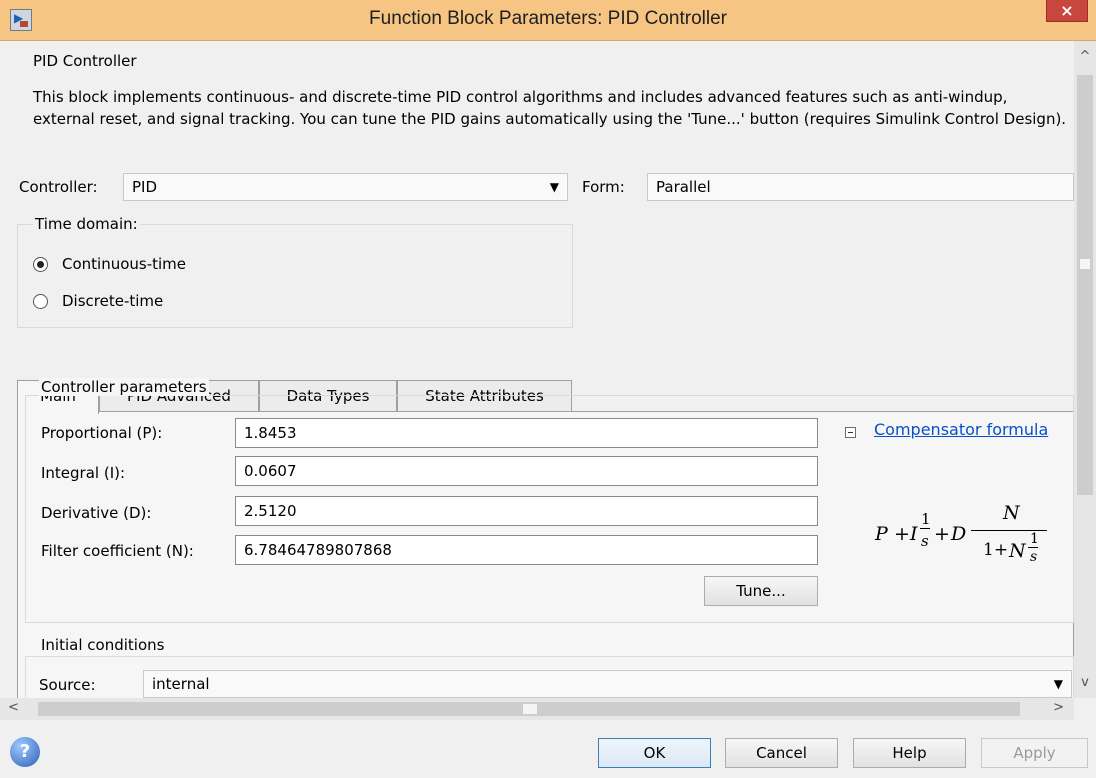  Describe the element at coordinates (295, 276) in the screenshot. I see `time-domain-group` at that location.